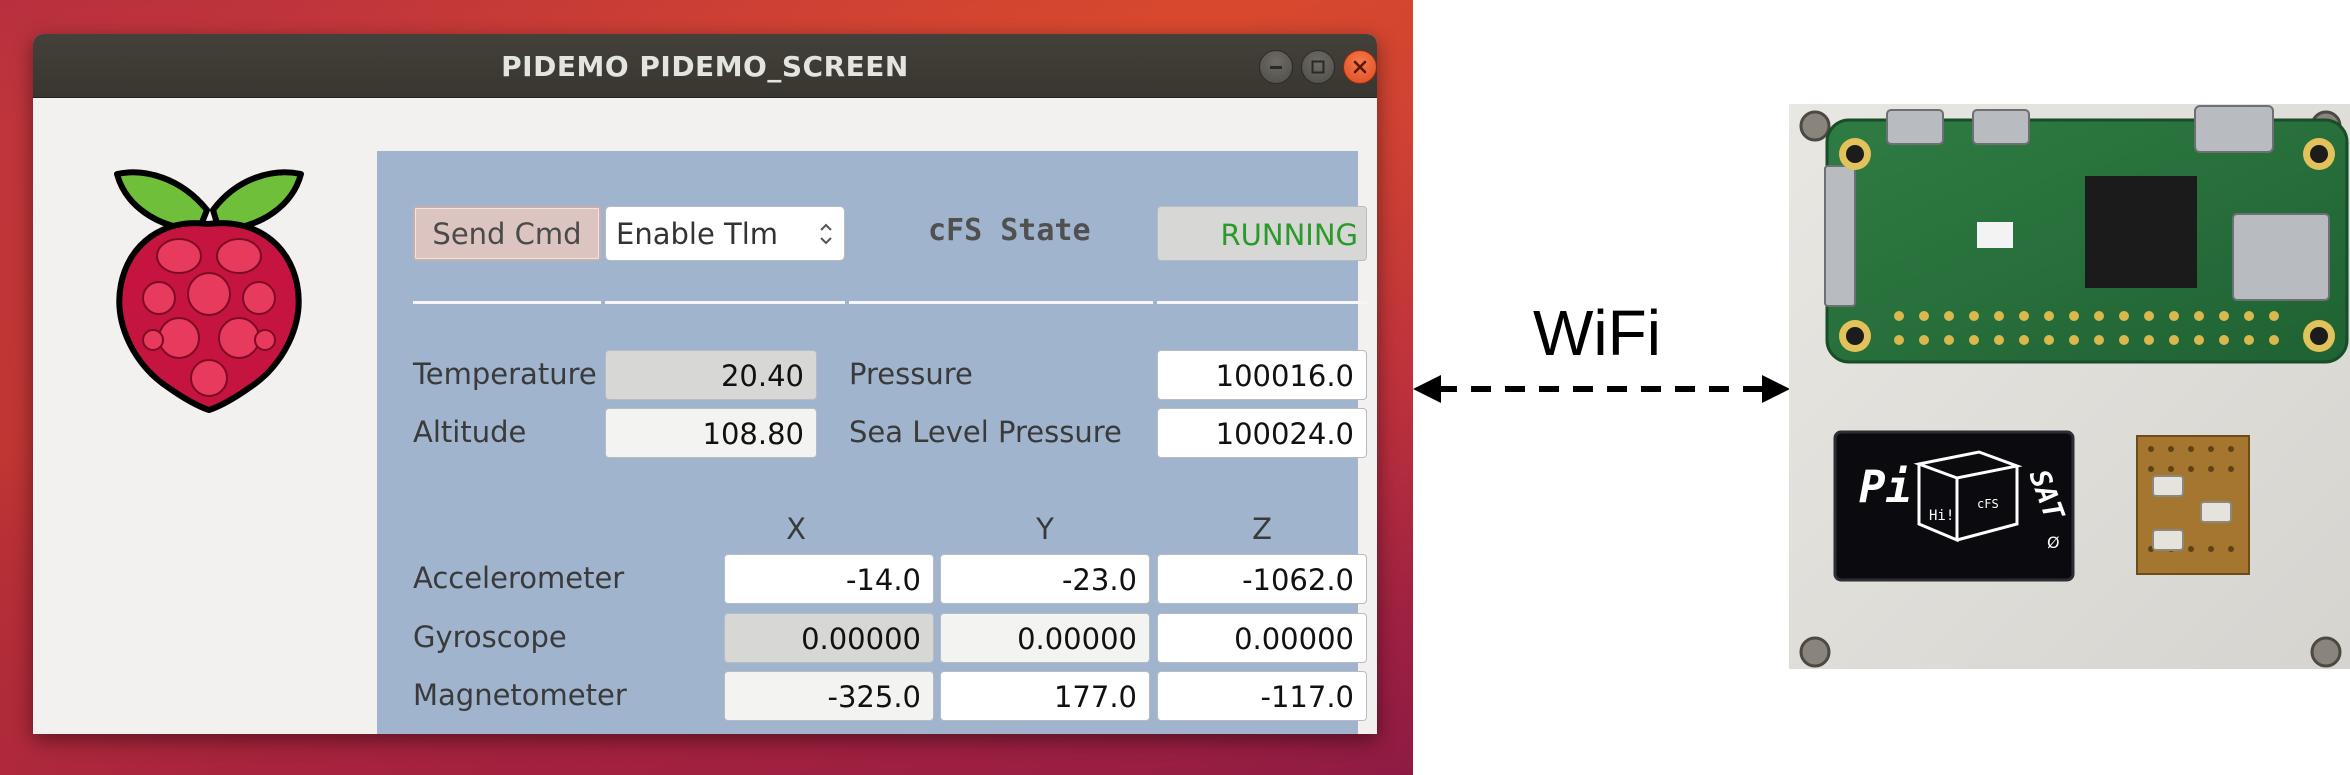  What do you see at coordinates (490, 637) in the screenshot?
I see `gyroscope-label: Gyroscope` at bounding box center [490, 637].